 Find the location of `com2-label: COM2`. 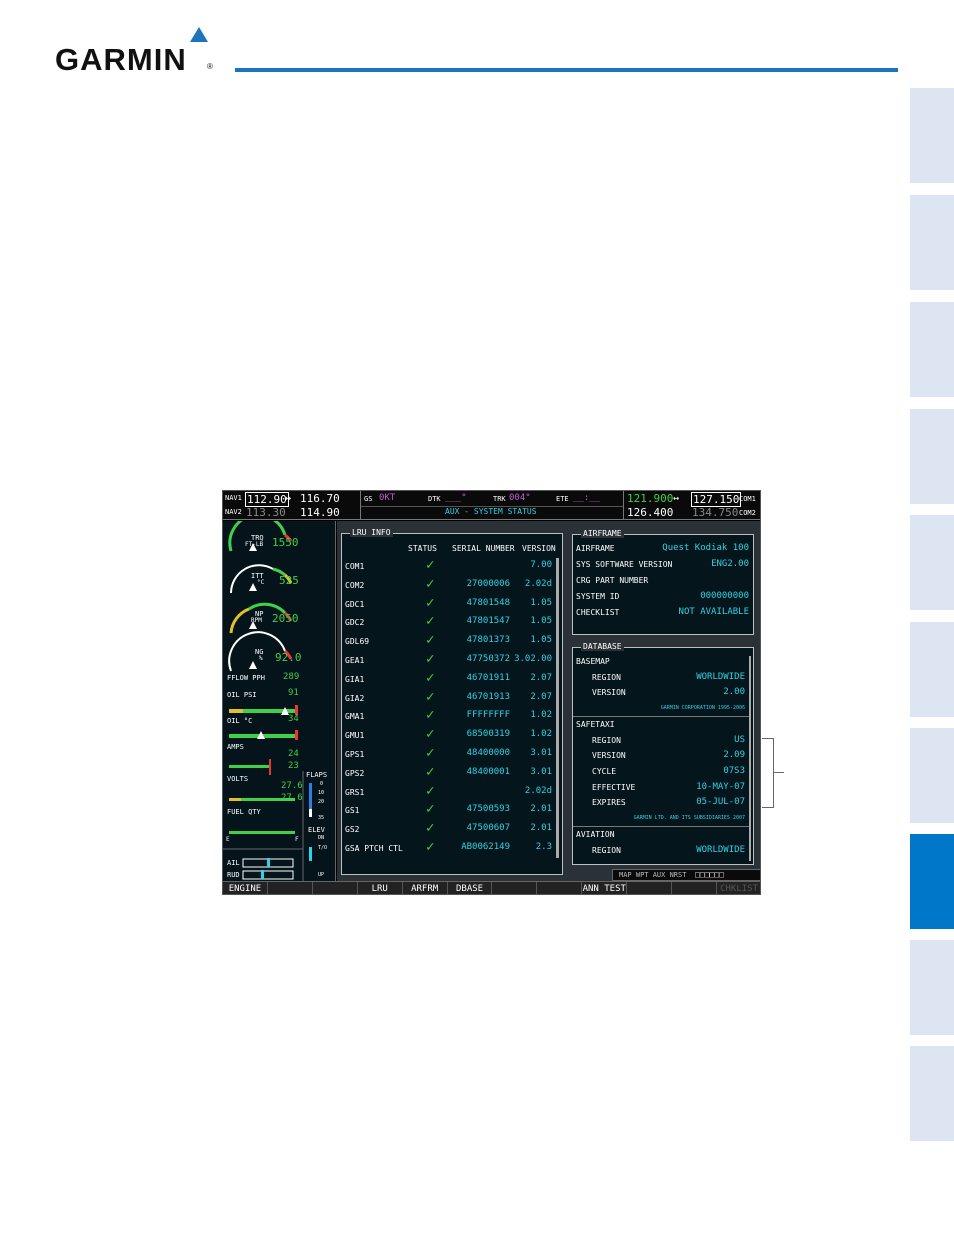

com2-label: COM2 is located at coordinates (747, 513).